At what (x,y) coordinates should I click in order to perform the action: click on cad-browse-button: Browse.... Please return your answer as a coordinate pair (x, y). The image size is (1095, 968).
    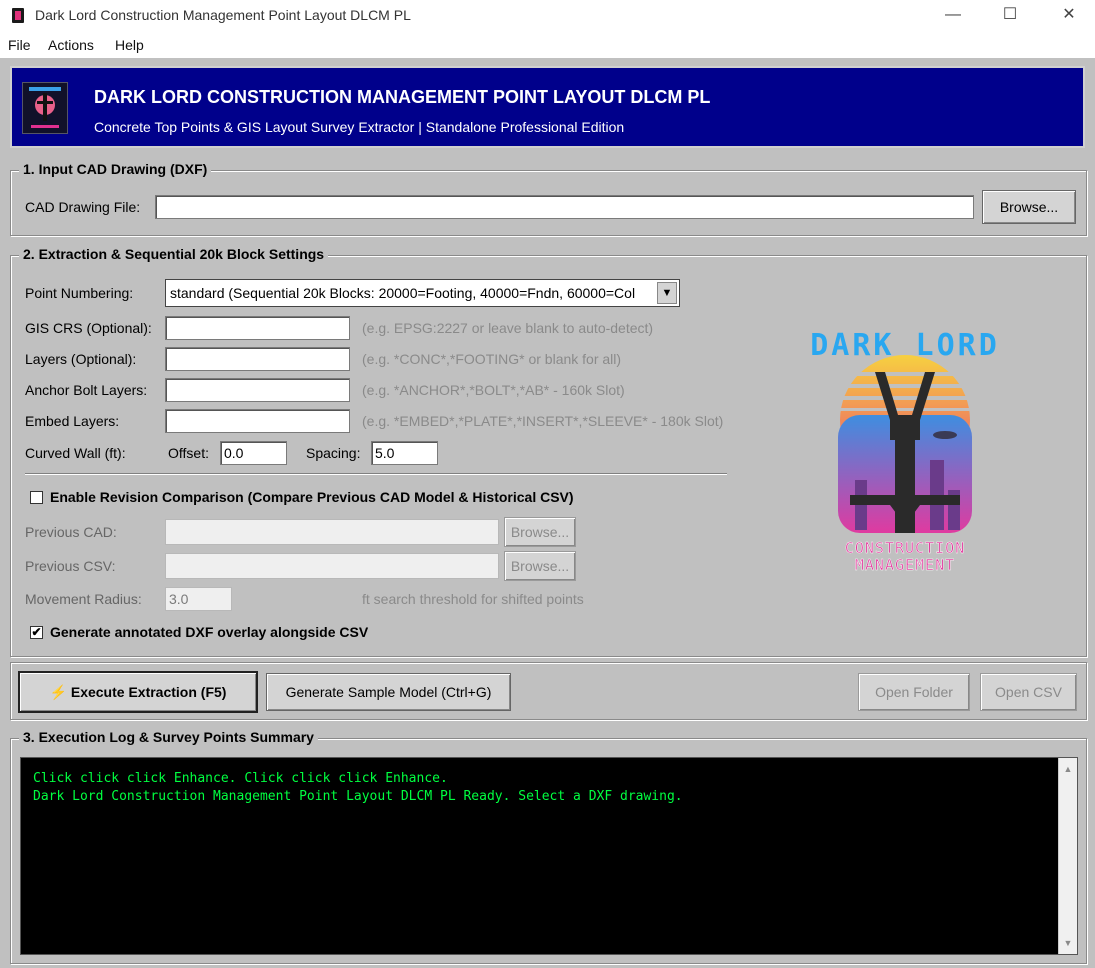
    Looking at the image, I should click on (1029, 207).